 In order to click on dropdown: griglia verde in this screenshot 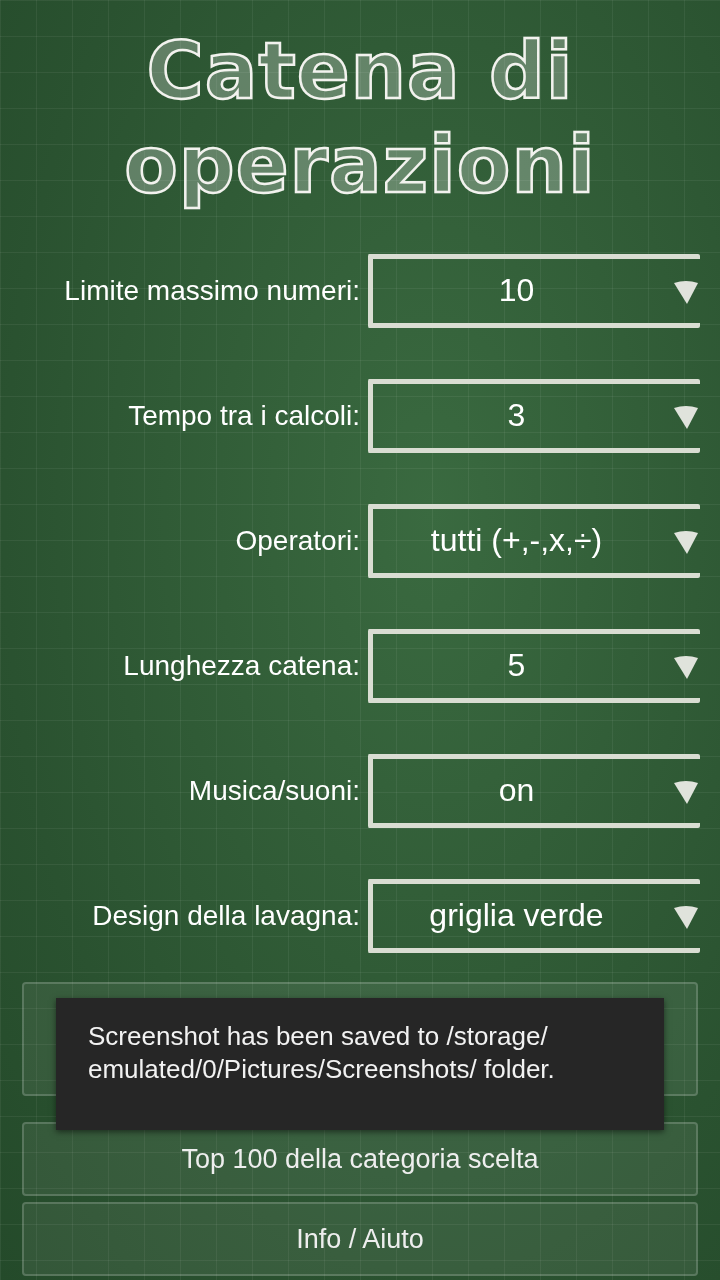, I will do `click(534, 915)`.